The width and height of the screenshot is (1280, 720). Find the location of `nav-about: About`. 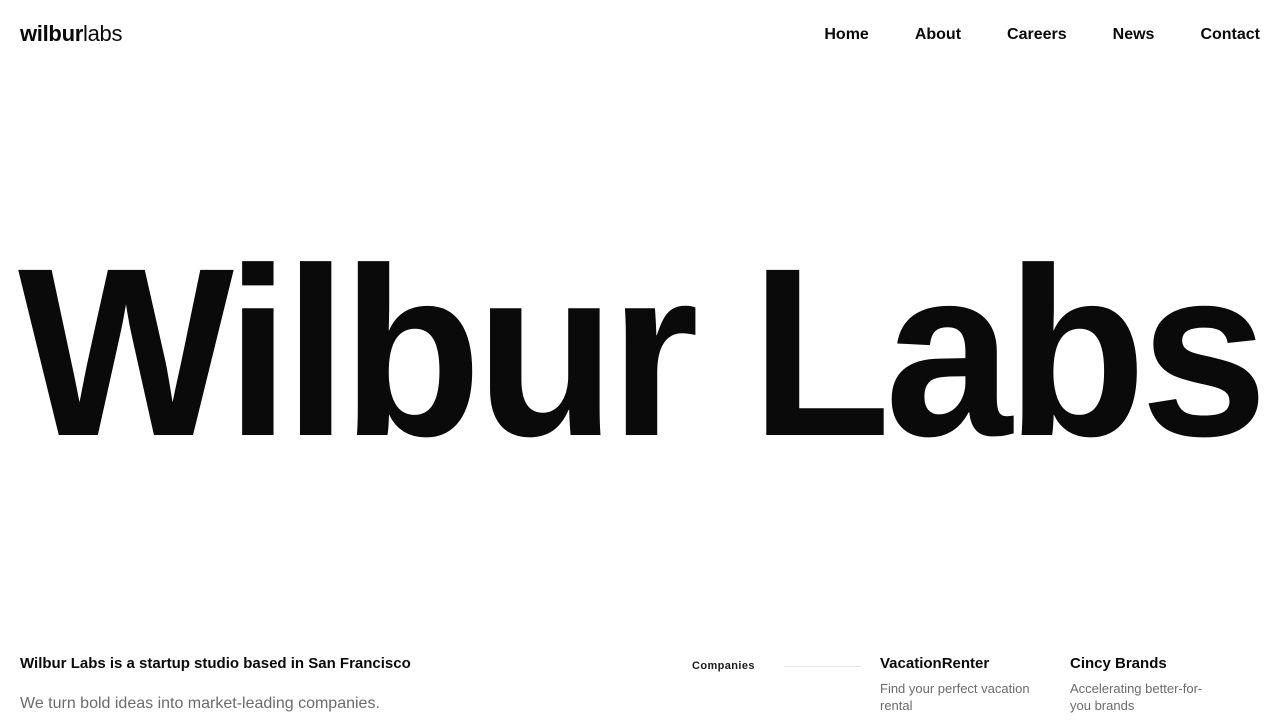

nav-about: About is located at coordinates (938, 35).